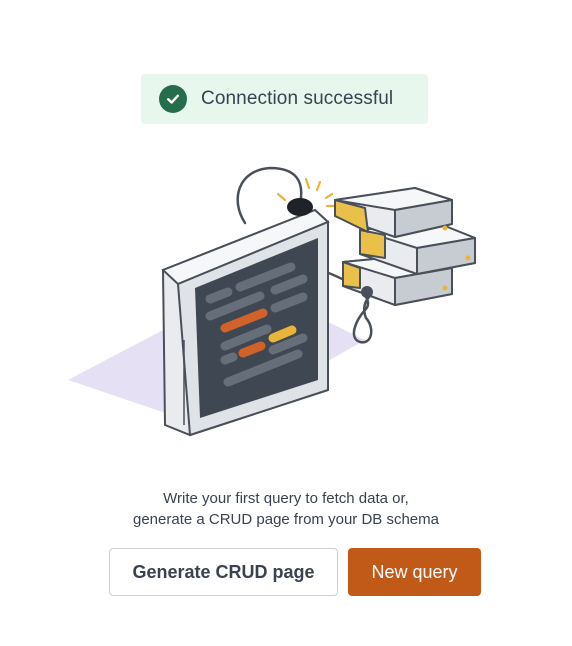 Image resolution: width=572 pixels, height=646 pixels. Describe the element at coordinates (223, 572) in the screenshot. I see `generate-crud-page-button: Generate CRUD page` at that location.